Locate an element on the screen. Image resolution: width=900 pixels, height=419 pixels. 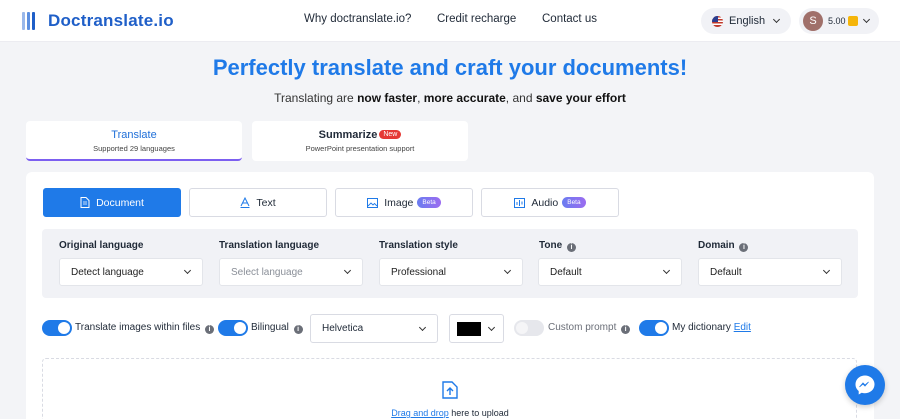
translate-images-label: Translate images within files i is located at coordinates (145, 328).